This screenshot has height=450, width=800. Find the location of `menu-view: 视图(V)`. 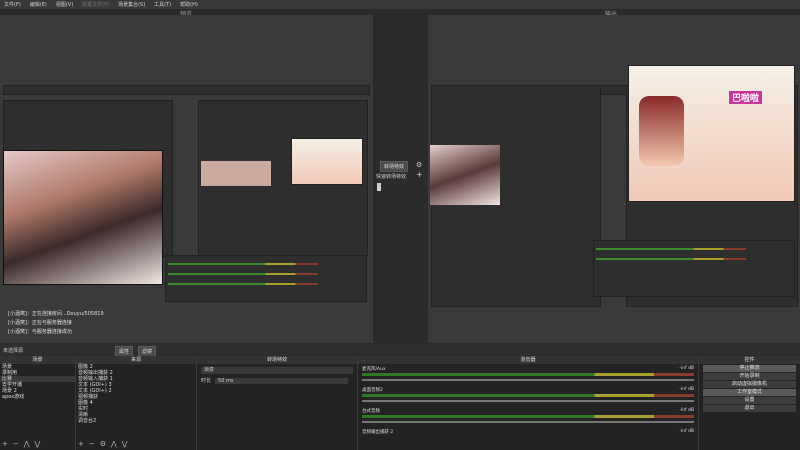

menu-view: 视图(V) is located at coordinates (64, 4).